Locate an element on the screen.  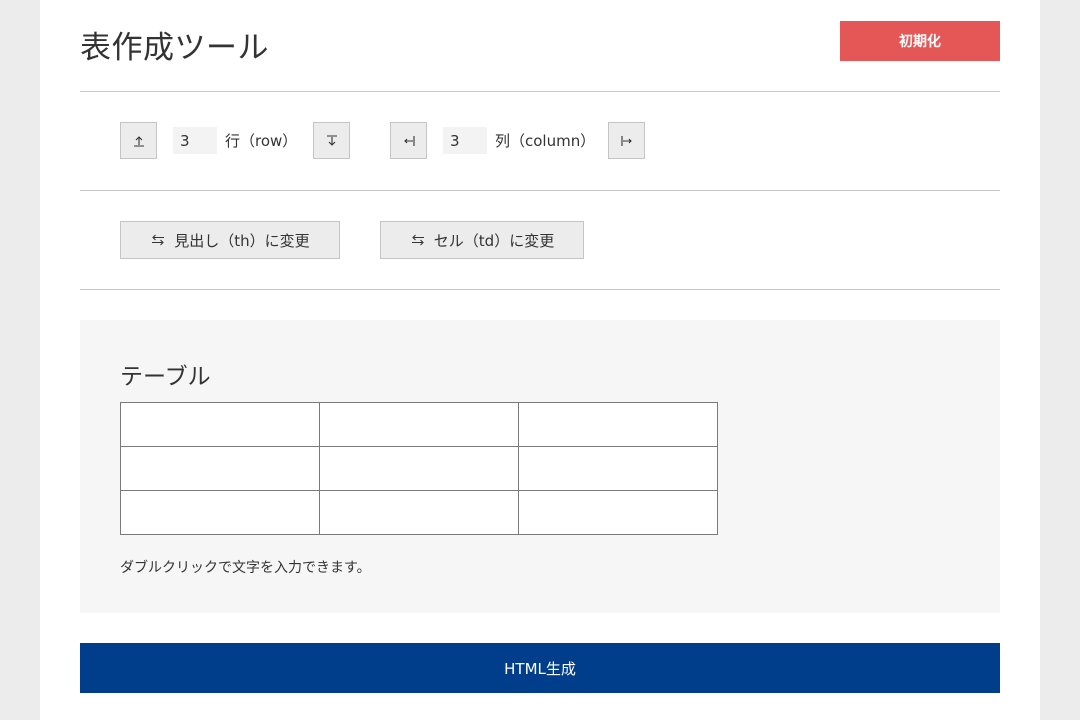
add-column-left-button is located at coordinates (408, 140).